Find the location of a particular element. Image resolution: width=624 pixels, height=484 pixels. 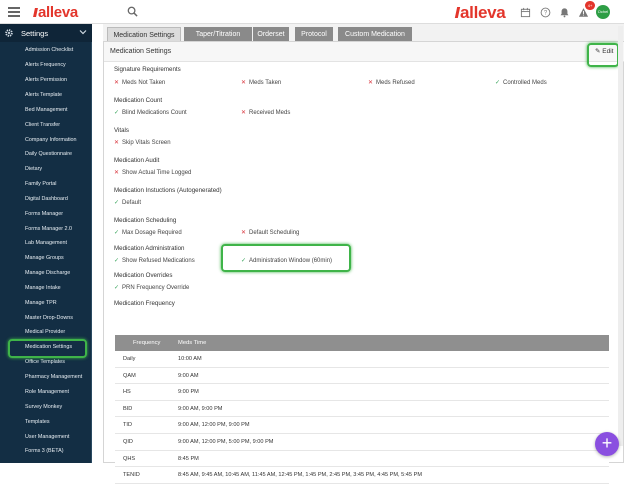

sidebar-settings-header: Settings is located at coordinates (46, 33).